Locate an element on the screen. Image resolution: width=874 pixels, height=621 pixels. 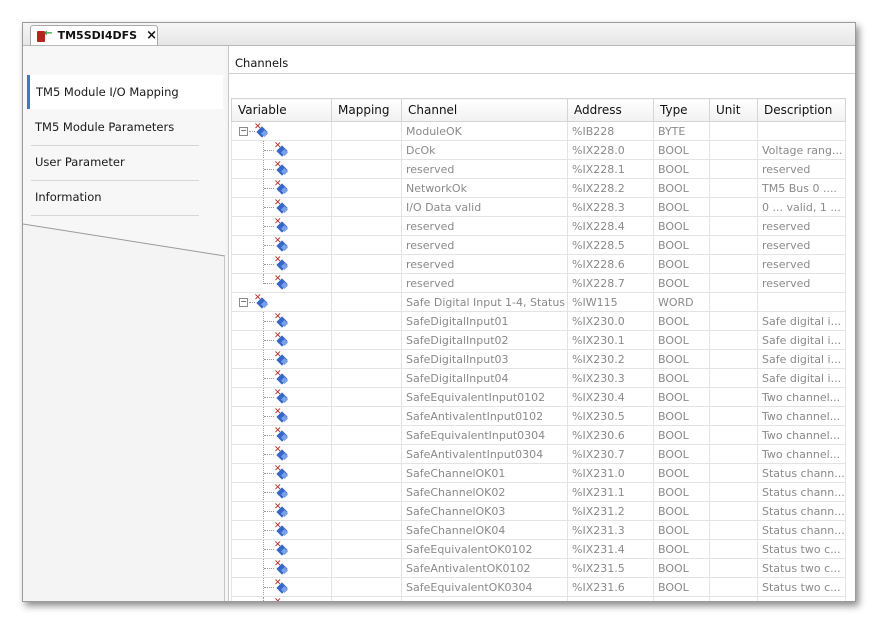
close-icon: × is located at coordinates (151, 35).